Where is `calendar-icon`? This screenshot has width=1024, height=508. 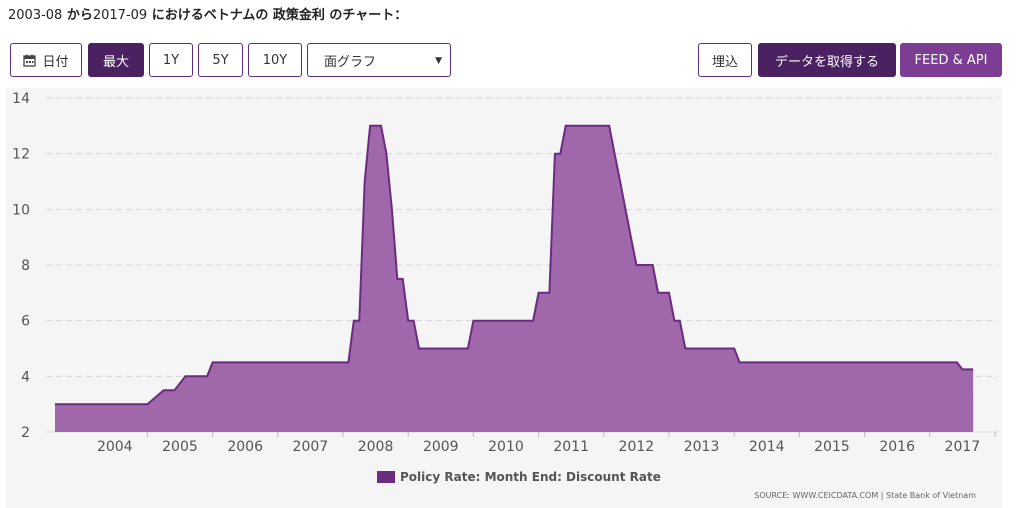
calendar-icon is located at coordinates (30, 60).